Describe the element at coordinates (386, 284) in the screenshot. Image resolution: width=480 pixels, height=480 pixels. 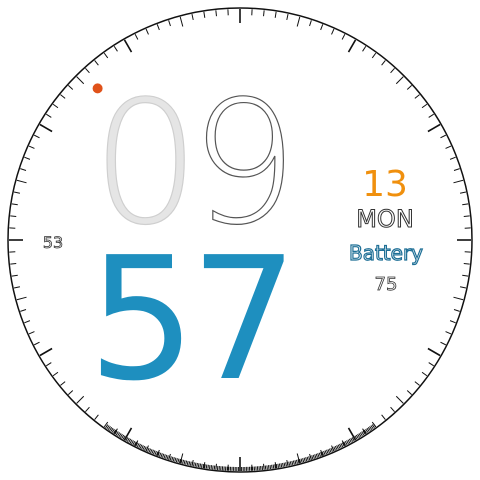
I see `battery-value: 75` at that location.